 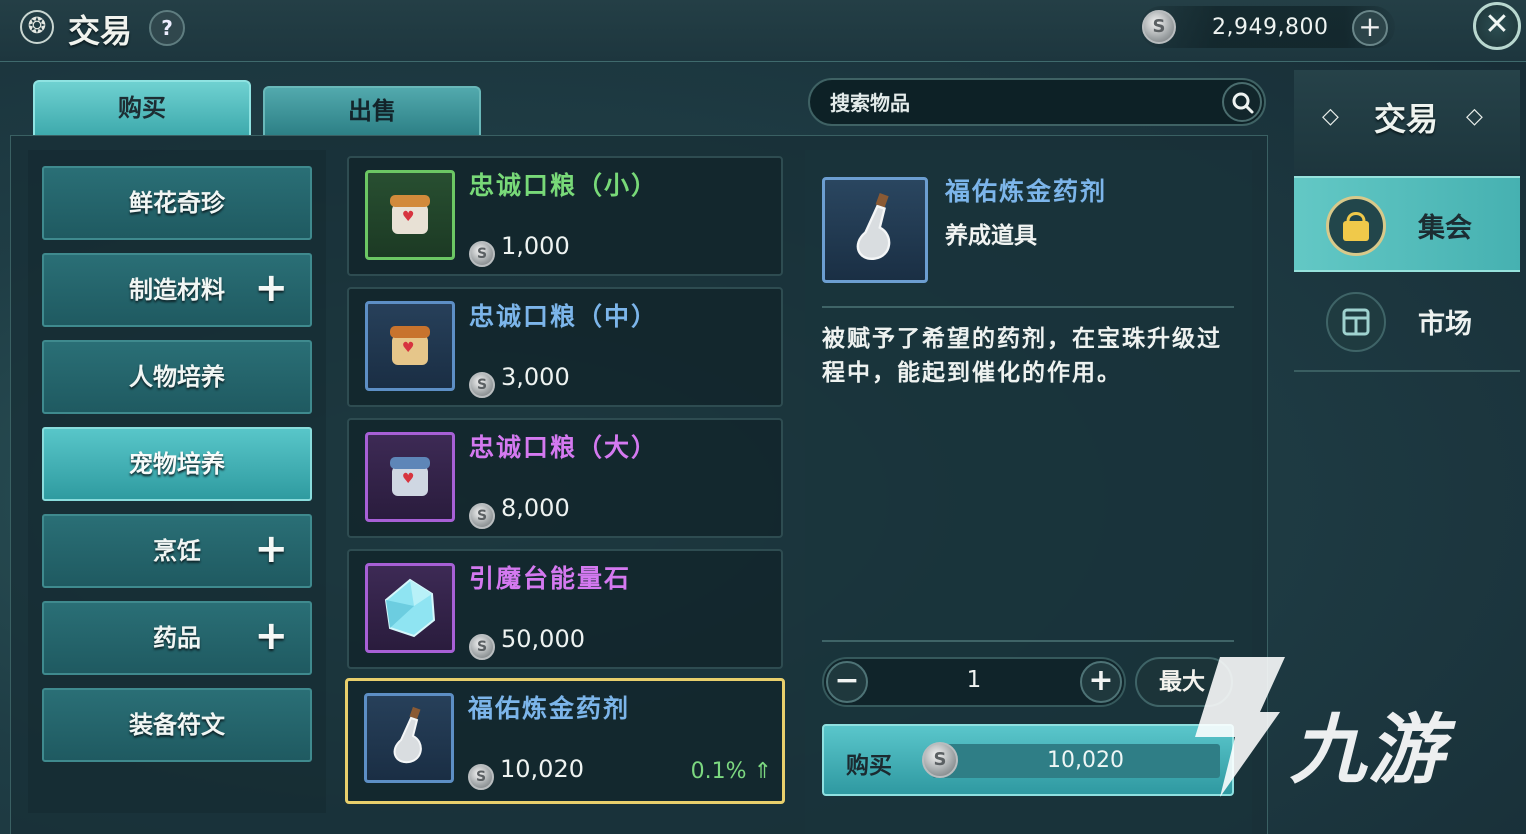 I want to click on side-nav-item-market: 市场, so click(x=1407, y=322).